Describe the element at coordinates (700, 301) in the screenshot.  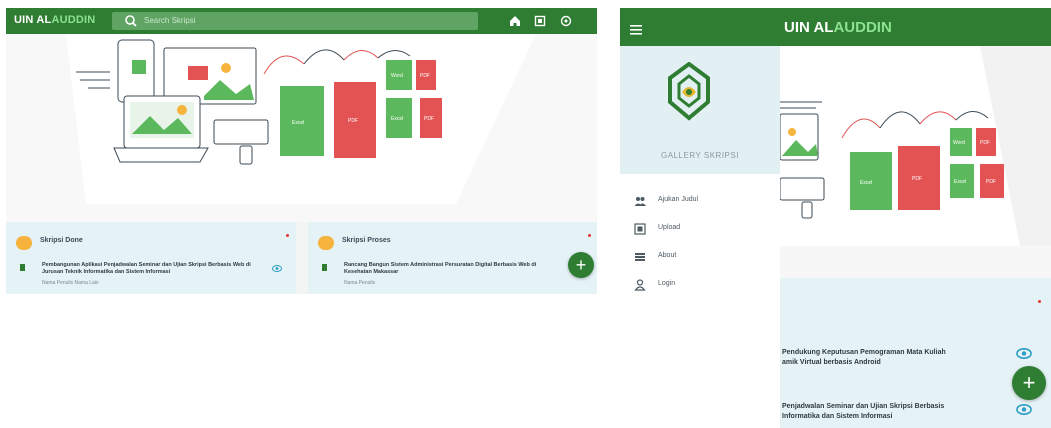
I see `drawer-menu` at that location.